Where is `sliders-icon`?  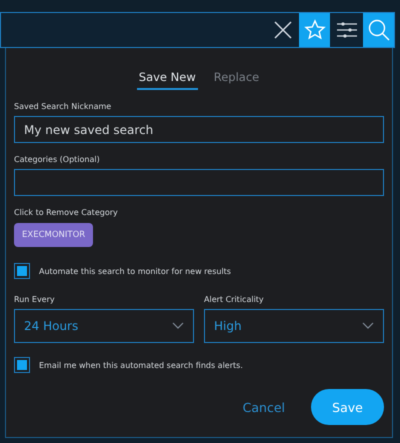 sliders-icon is located at coordinates (347, 30).